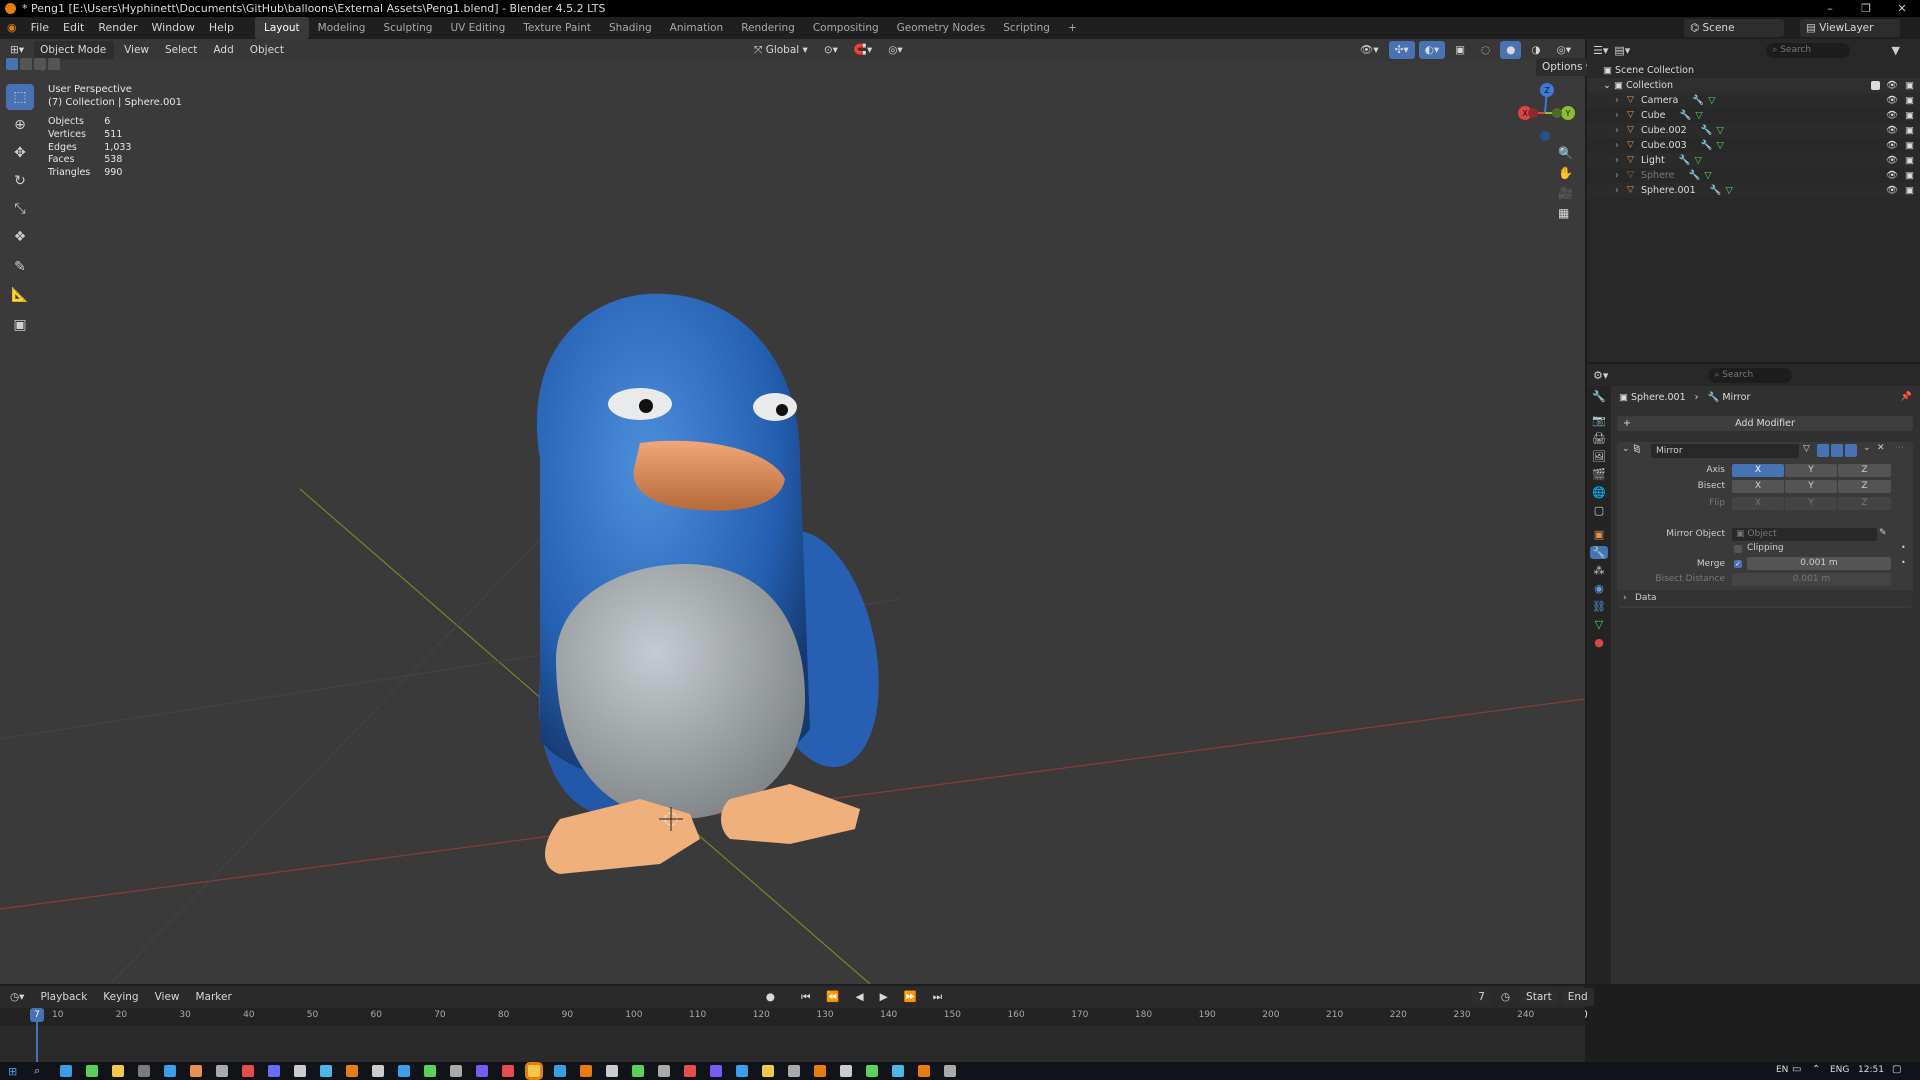  I want to click on outliner-editor-icon: ☰▾, so click(1600, 50).